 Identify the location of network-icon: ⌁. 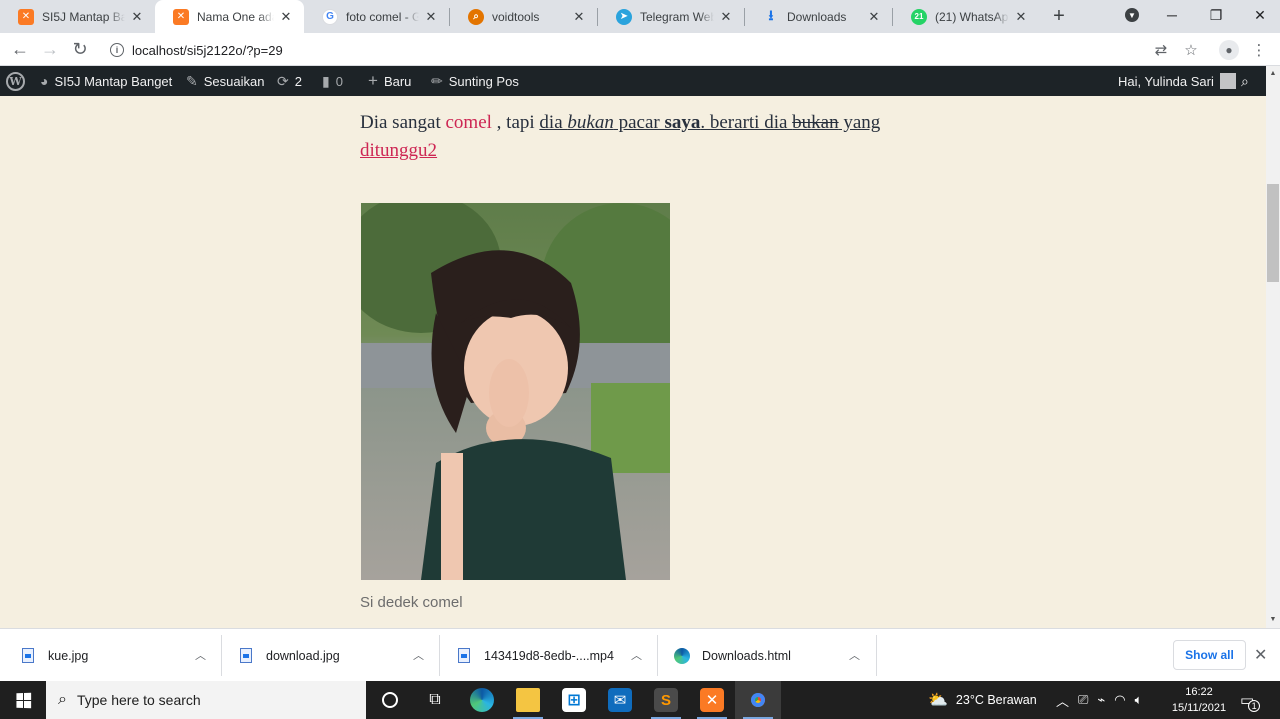
(1101, 700).